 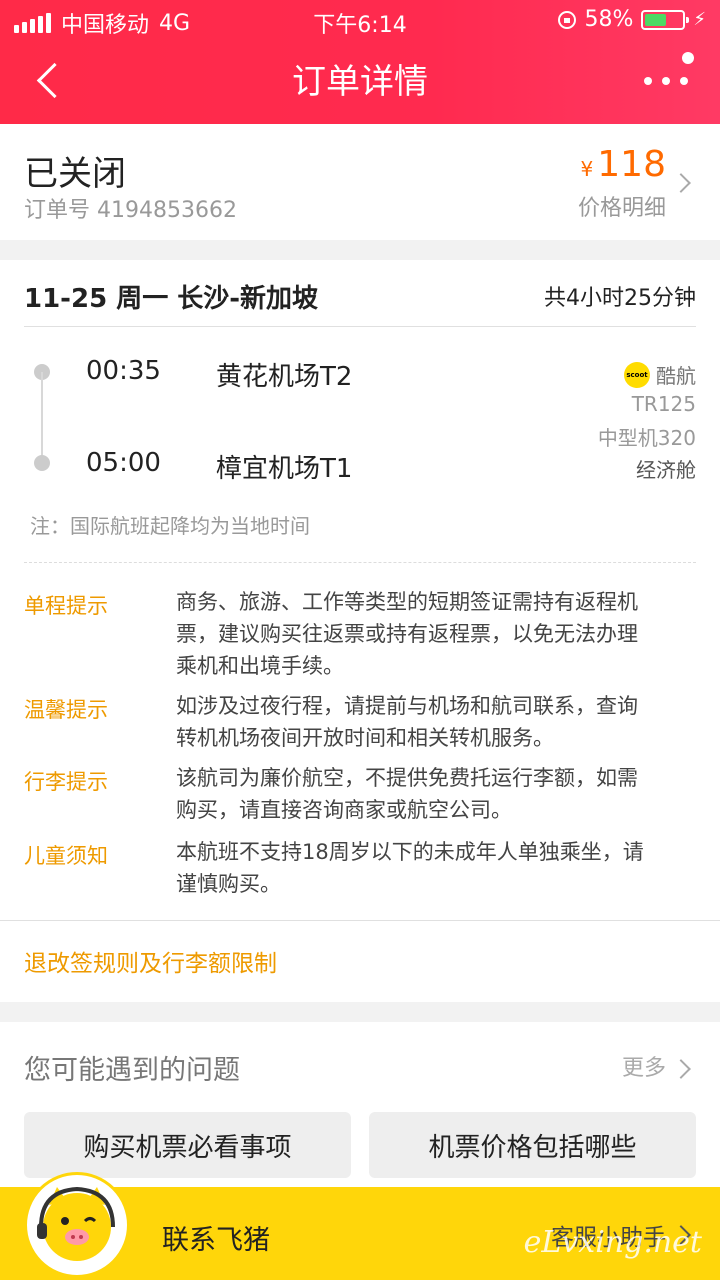 I want to click on faq-button-purchase-notes: 购买机票必看事项, so click(x=187, y=1145).